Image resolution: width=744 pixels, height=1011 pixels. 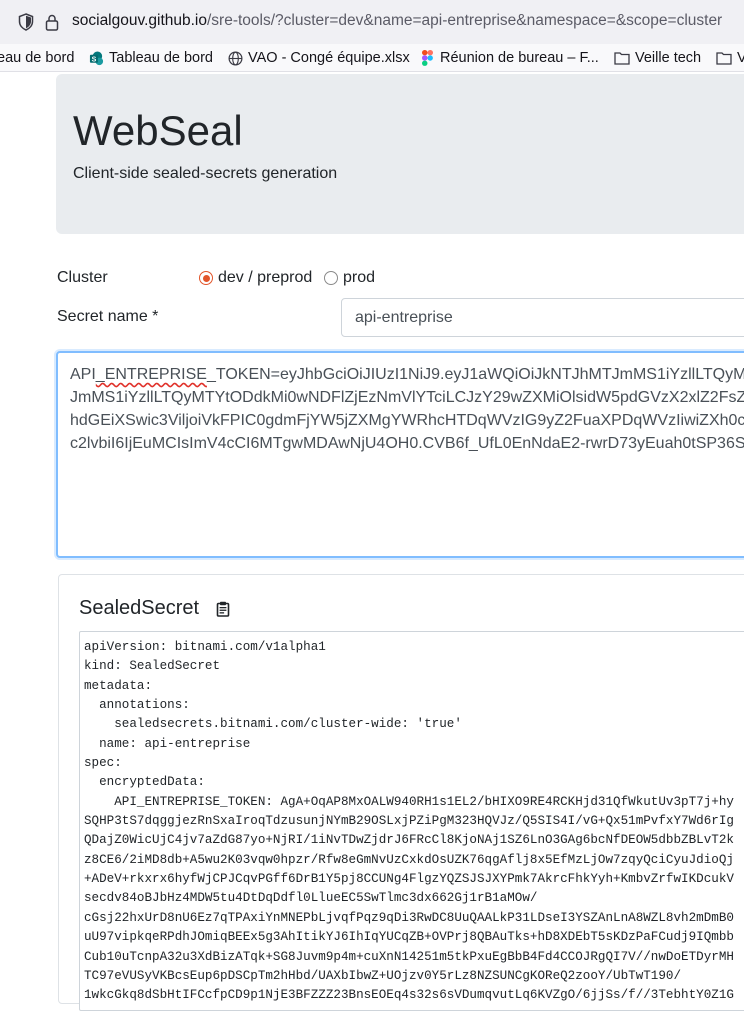 What do you see at coordinates (265, 278) in the screenshot?
I see `radio-dev-preprod-label: dev / preprod` at bounding box center [265, 278].